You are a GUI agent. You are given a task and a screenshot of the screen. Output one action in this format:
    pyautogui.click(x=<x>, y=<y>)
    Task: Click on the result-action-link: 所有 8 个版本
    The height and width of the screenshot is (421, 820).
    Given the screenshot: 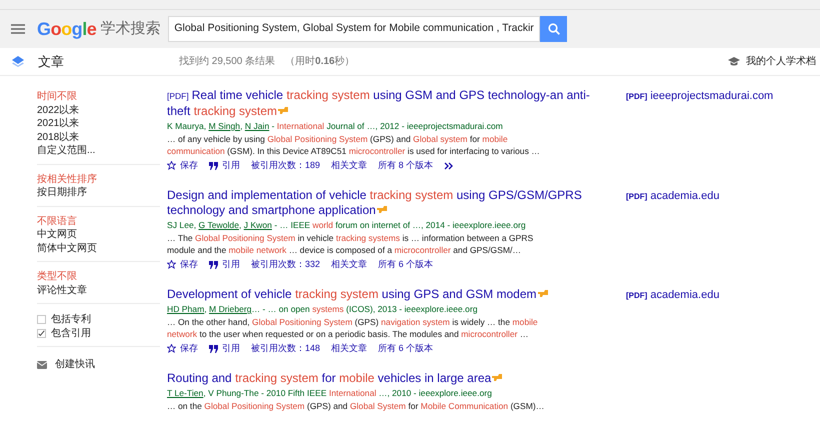 What is the action you would take?
    pyautogui.click(x=406, y=165)
    